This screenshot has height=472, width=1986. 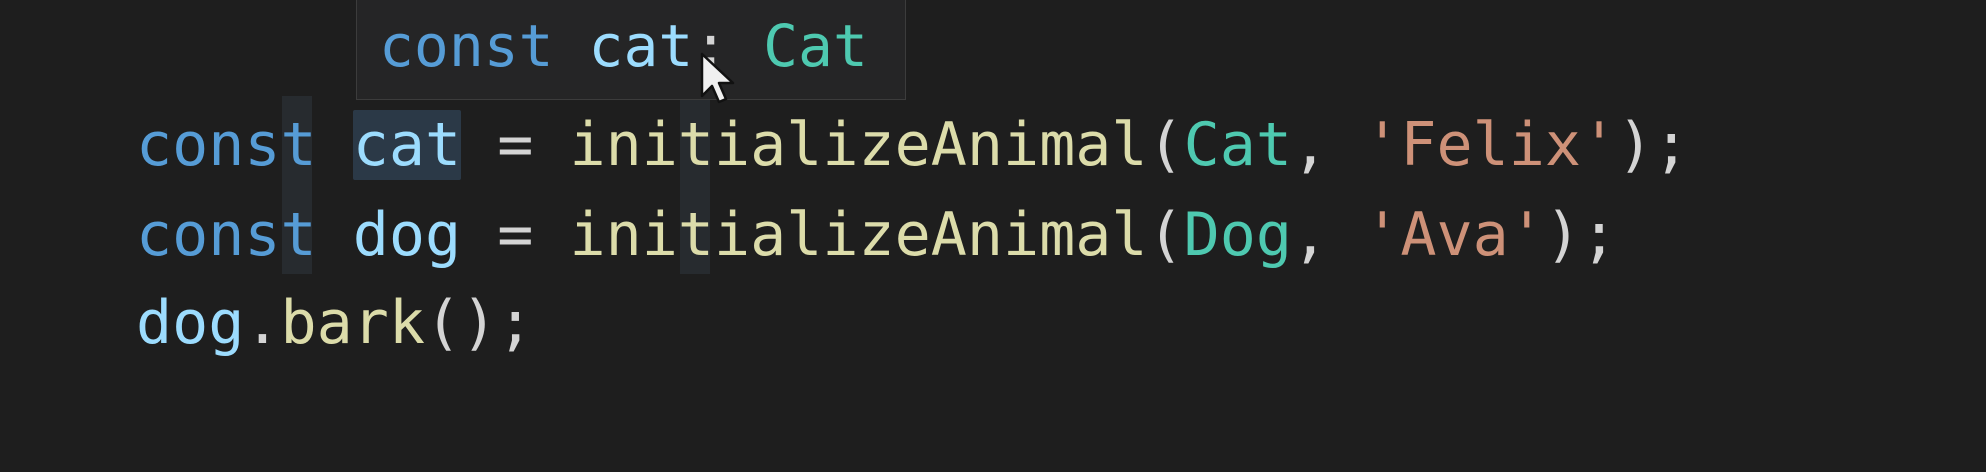 What do you see at coordinates (407, 145) in the screenshot?
I see `variable-token-hovered: cat` at bounding box center [407, 145].